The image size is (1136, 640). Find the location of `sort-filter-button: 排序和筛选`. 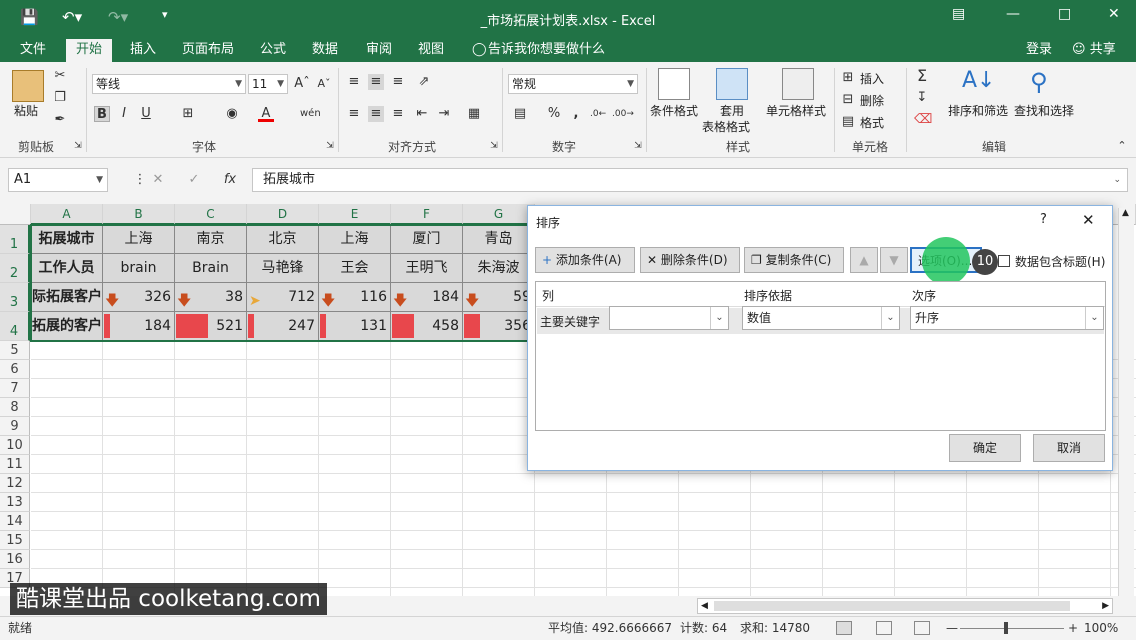

sort-filter-button: 排序和筛选 is located at coordinates (978, 110).